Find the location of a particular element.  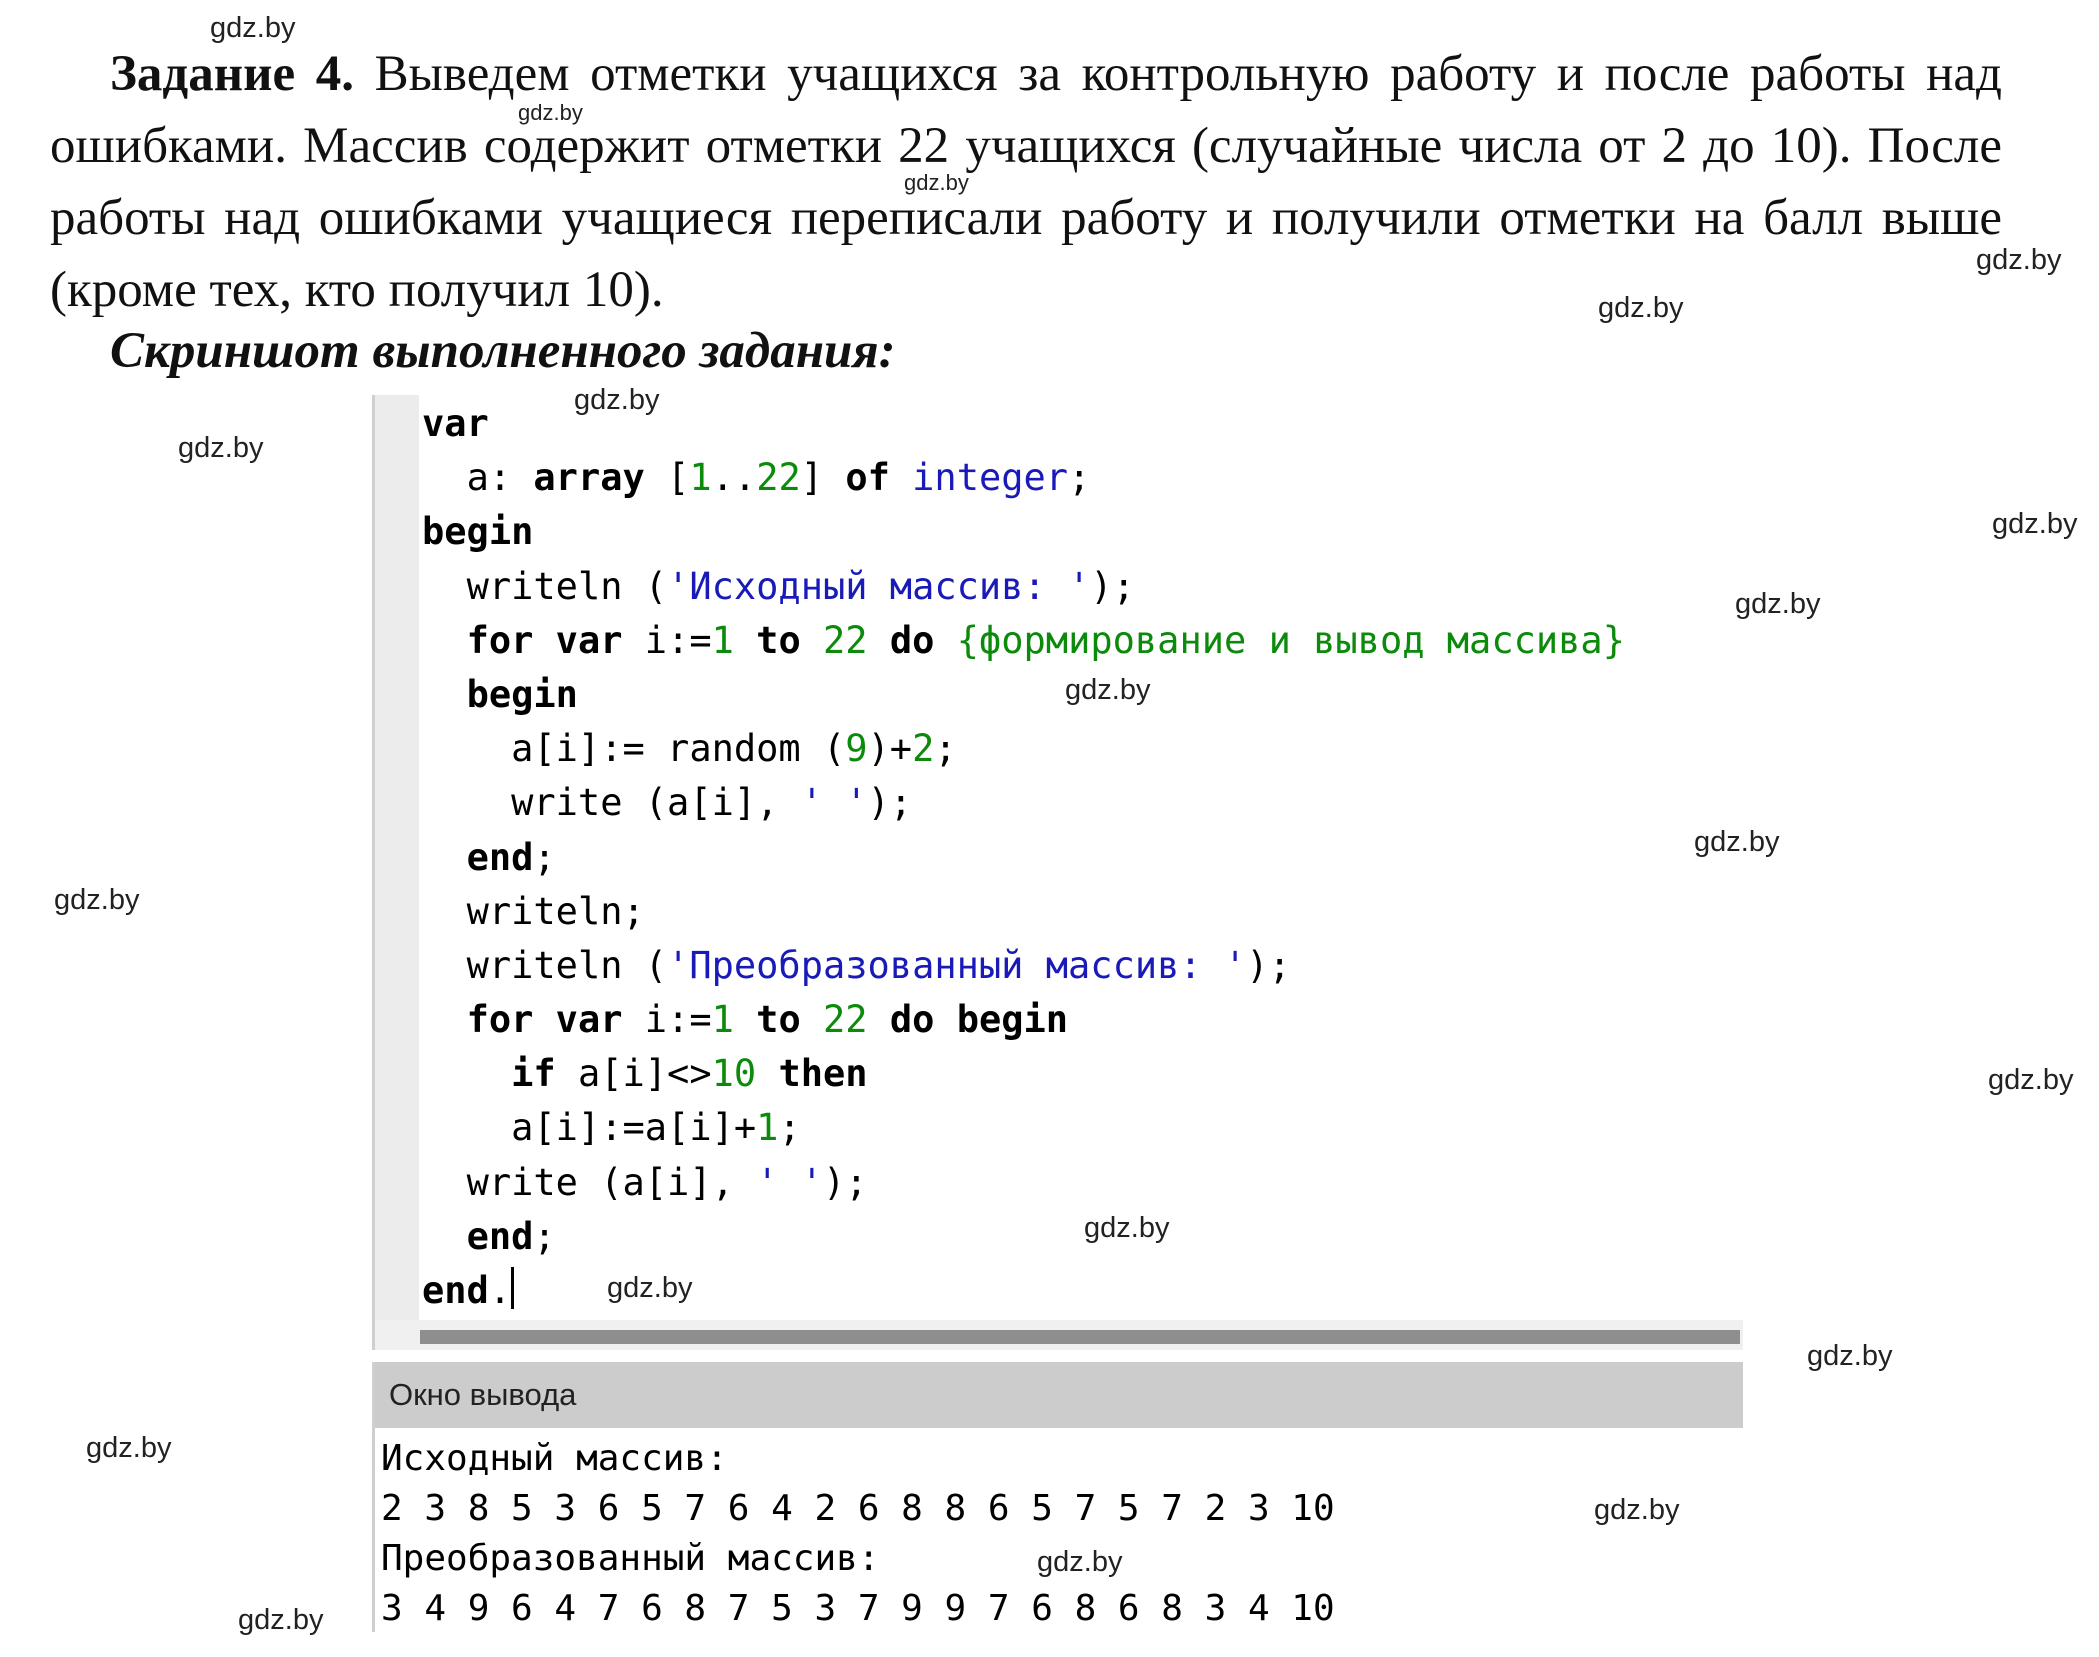

screenshot-heading: Скриншот выполненного задания: is located at coordinates (503, 351).